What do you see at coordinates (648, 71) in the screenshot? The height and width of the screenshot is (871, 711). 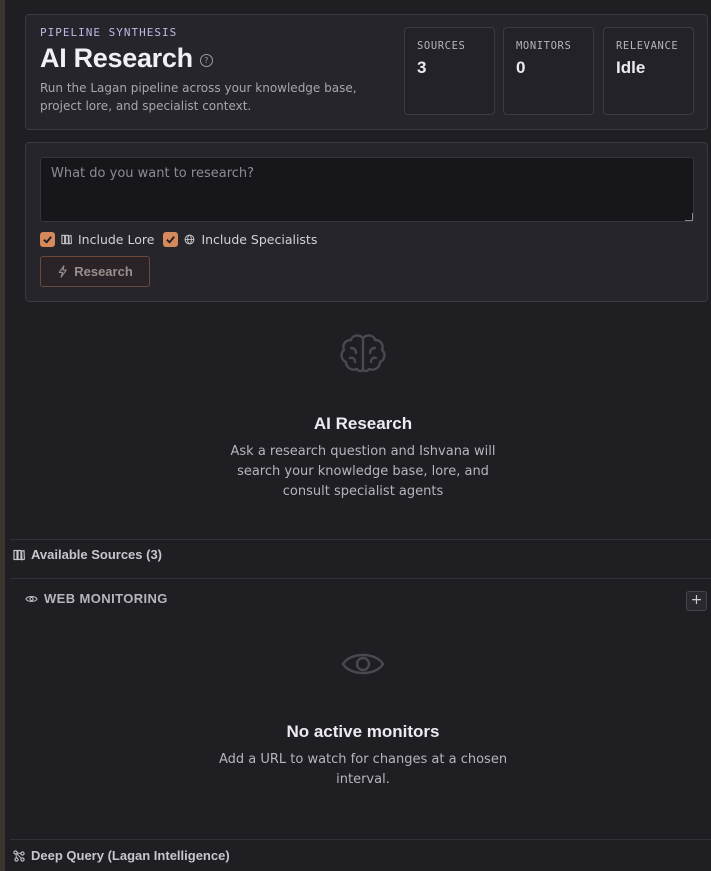 I see `stat-relevance: RELEVANCE Idle` at bounding box center [648, 71].